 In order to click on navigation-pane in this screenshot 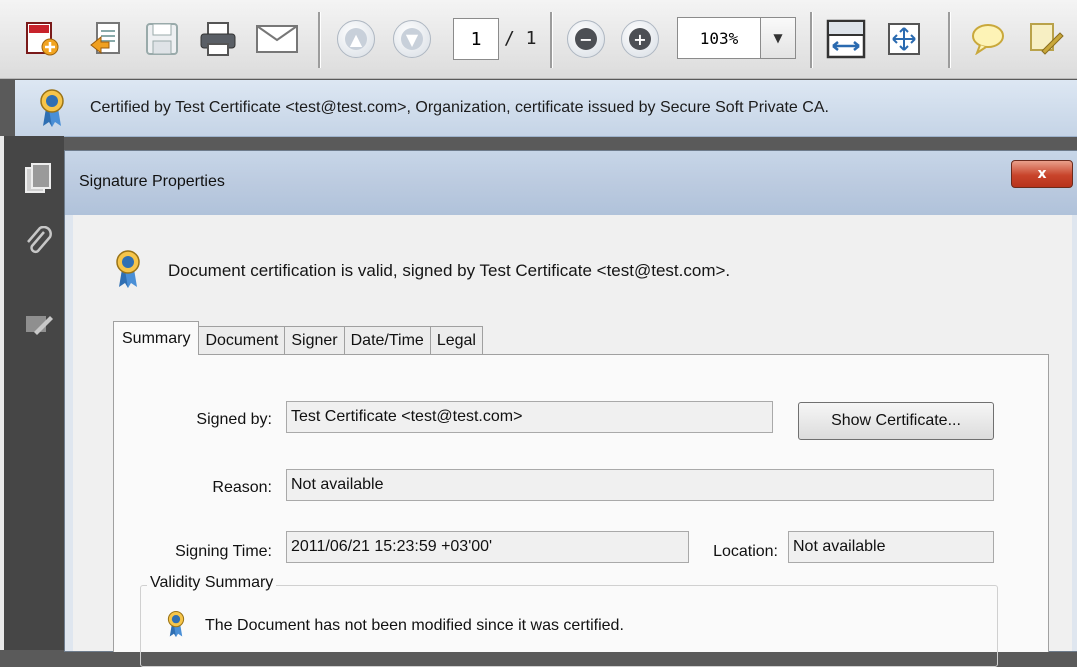, I will do `click(32, 393)`.